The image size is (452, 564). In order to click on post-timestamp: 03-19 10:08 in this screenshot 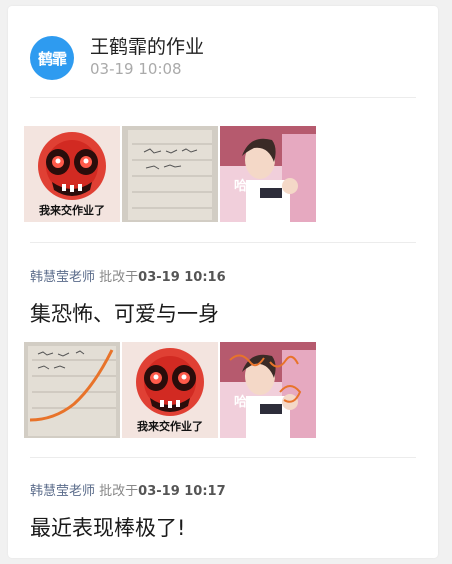, I will do `click(136, 69)`.